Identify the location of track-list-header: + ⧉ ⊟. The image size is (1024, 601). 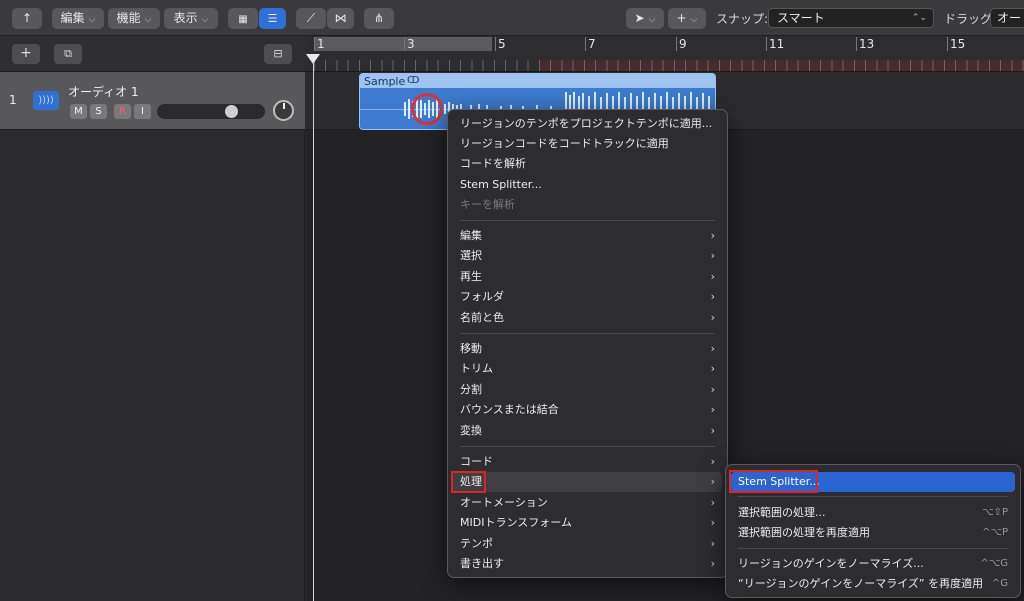
(152, 54).